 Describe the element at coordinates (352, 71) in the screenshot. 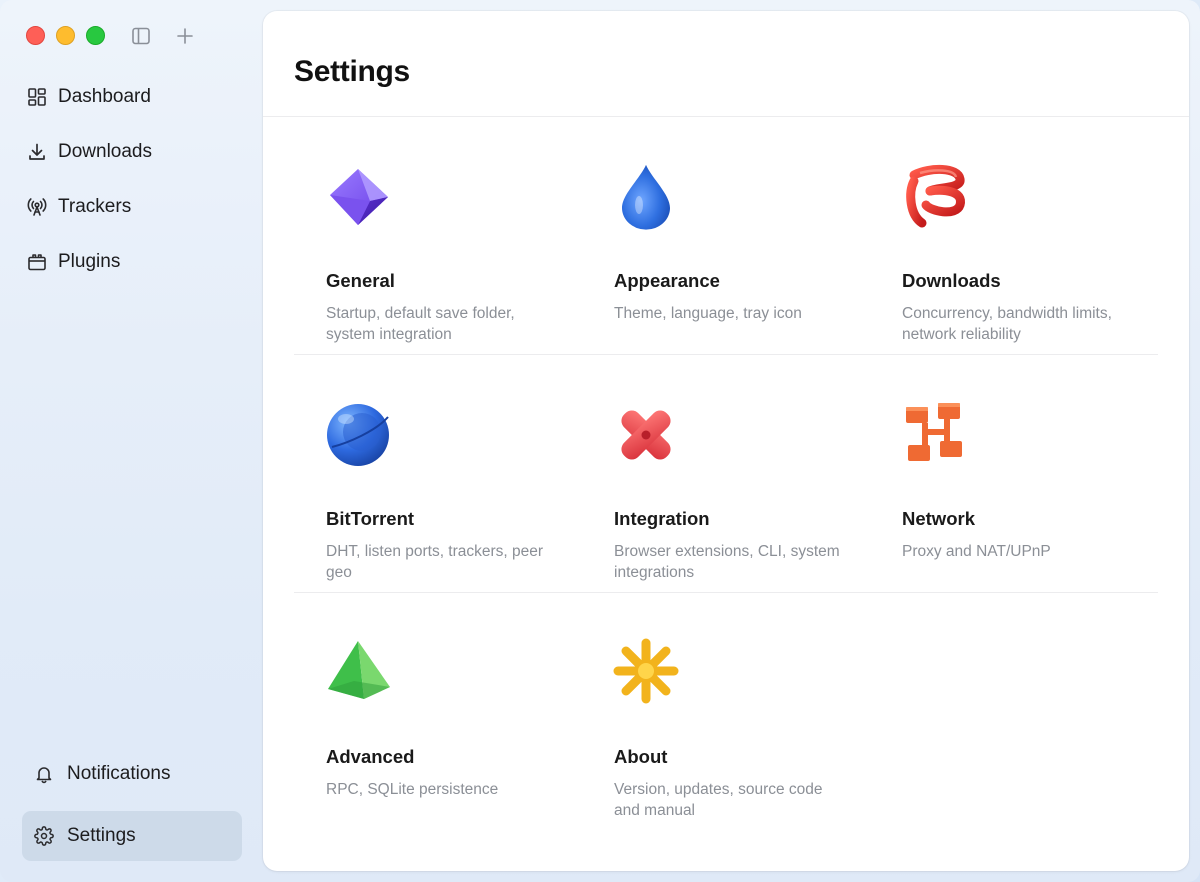

I see `page-title: Settings` at that location.